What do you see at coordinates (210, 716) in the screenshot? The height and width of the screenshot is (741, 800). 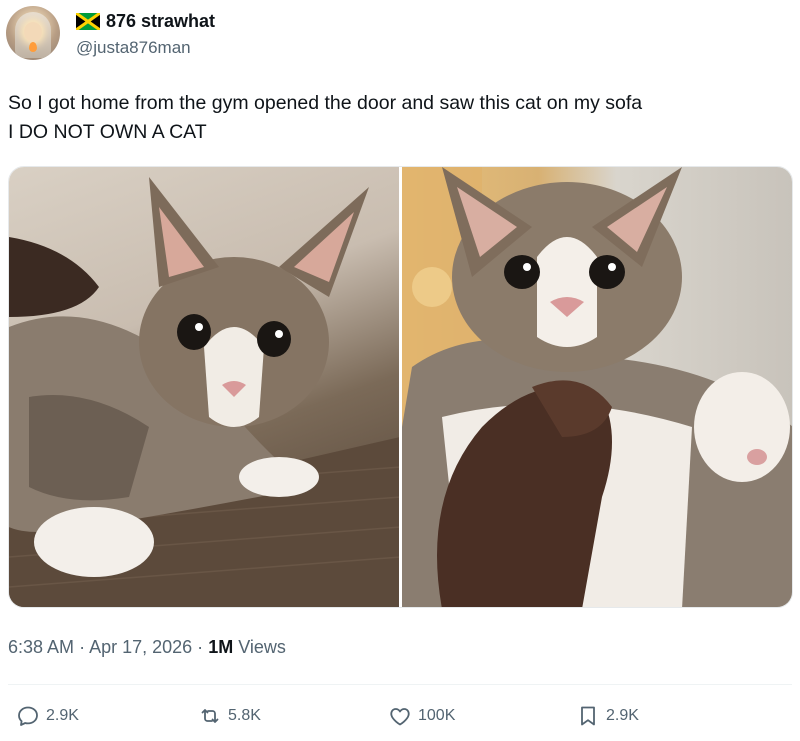 I see `repost-icon` at bounding box center [210, 716].